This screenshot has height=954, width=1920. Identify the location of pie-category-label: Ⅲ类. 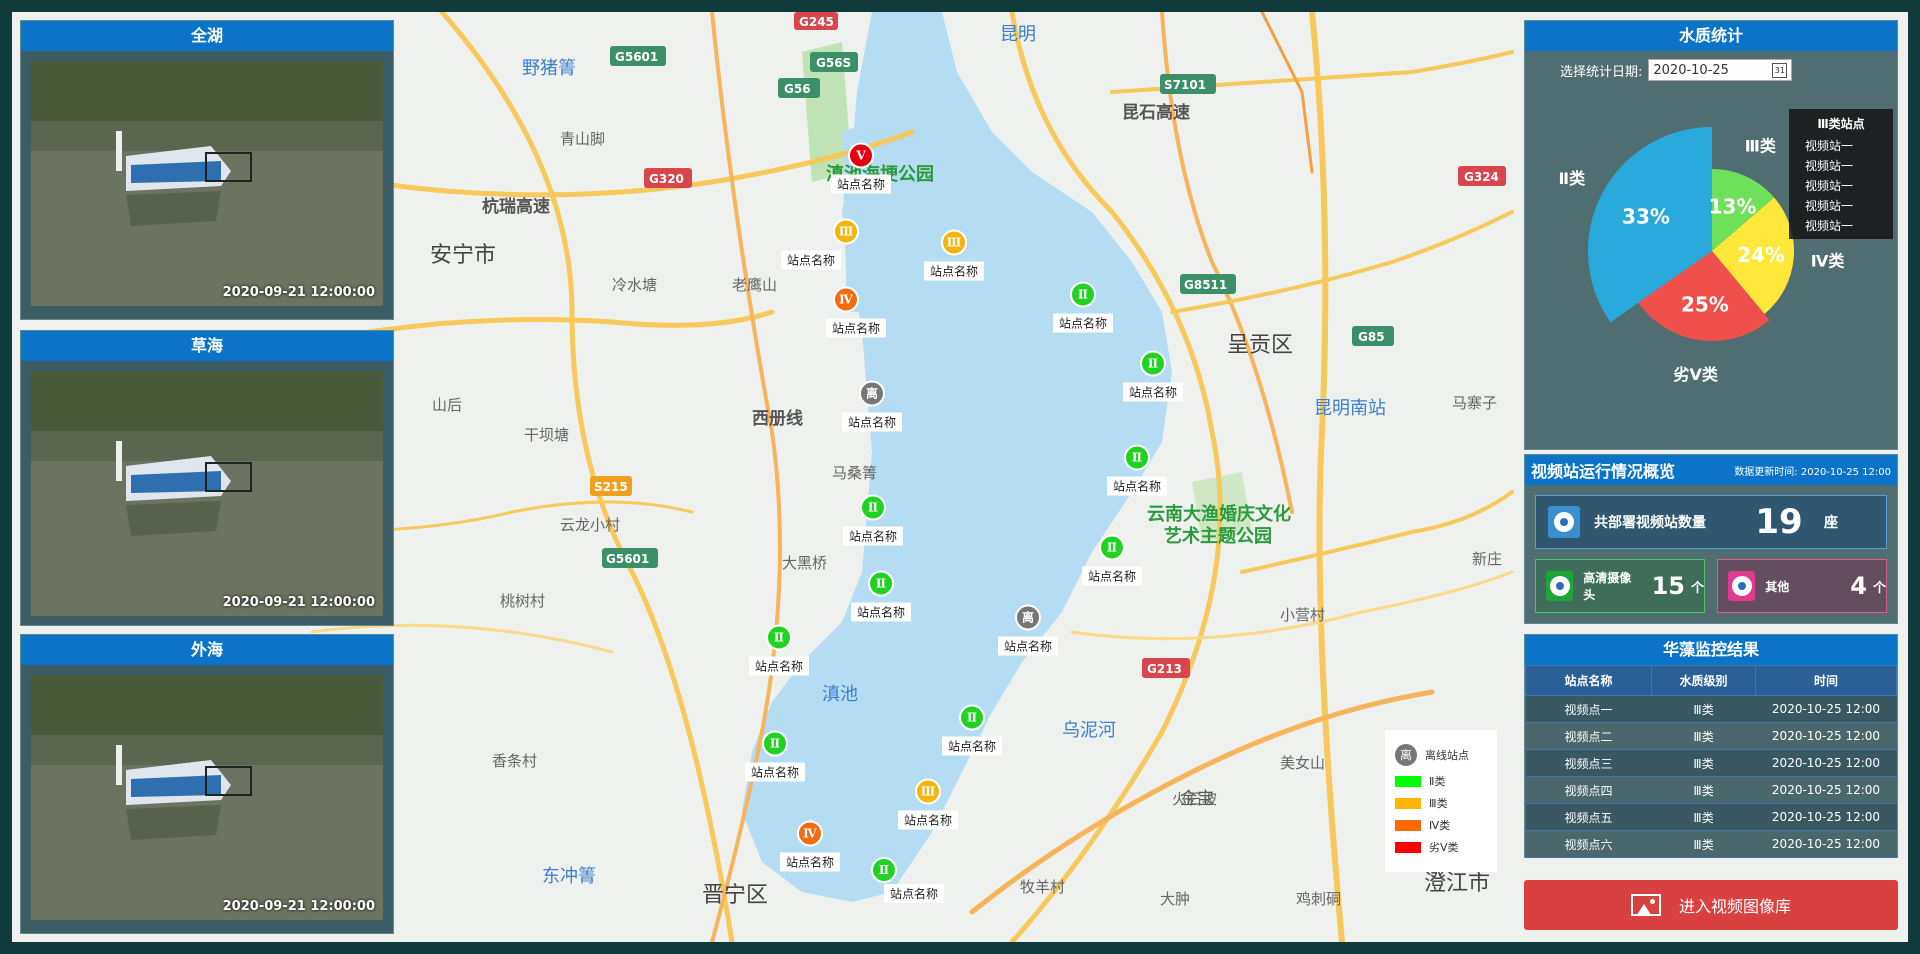
(1761, 146).